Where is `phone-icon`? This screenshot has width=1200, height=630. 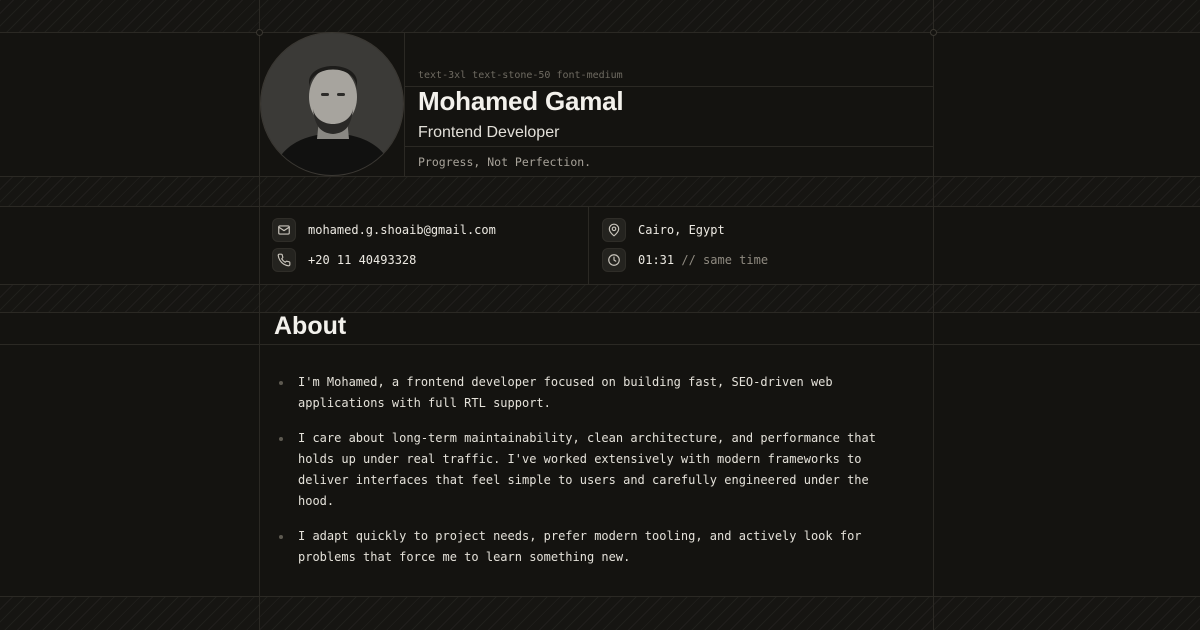
phone-icon is located at coordinates (284, 260).